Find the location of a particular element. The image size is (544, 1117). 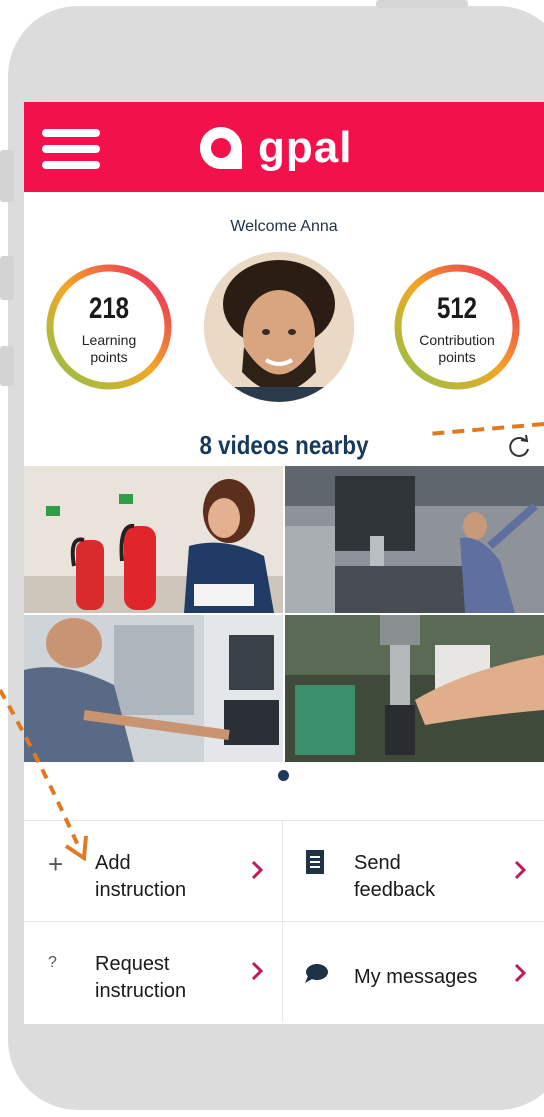

send-feedback-button: Send feedback is located at coordinates (413, 871).